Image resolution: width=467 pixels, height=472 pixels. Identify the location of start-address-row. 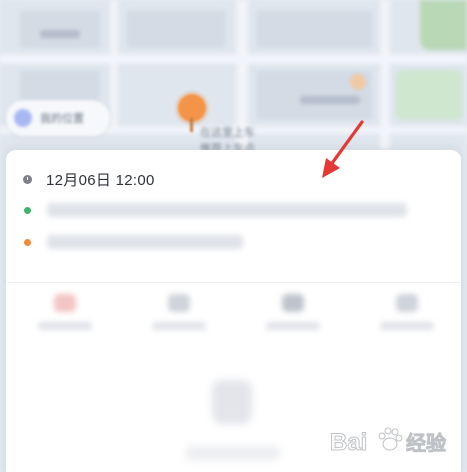
(233, 210).